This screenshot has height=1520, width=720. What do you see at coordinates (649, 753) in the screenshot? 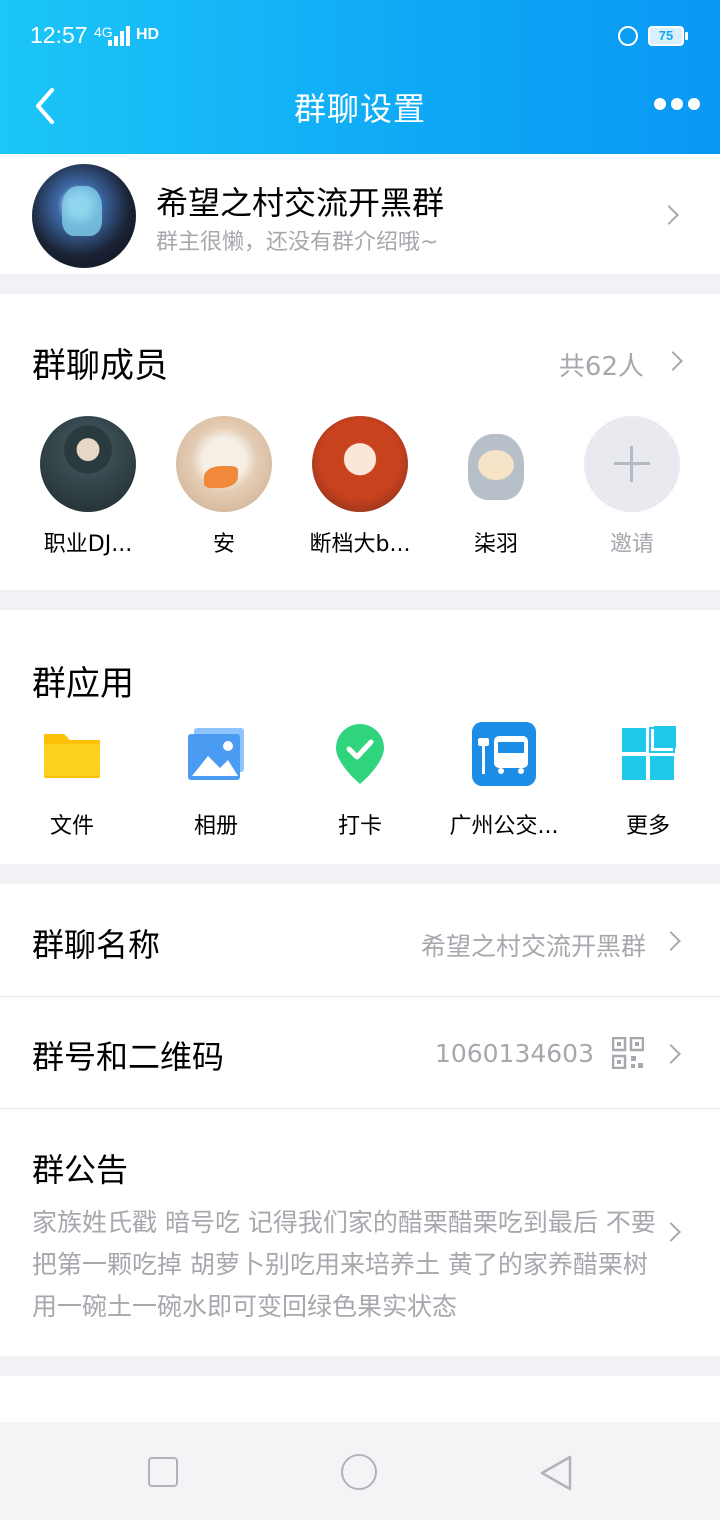
I see `more-apps-icon` at bounding box center [649, 753].